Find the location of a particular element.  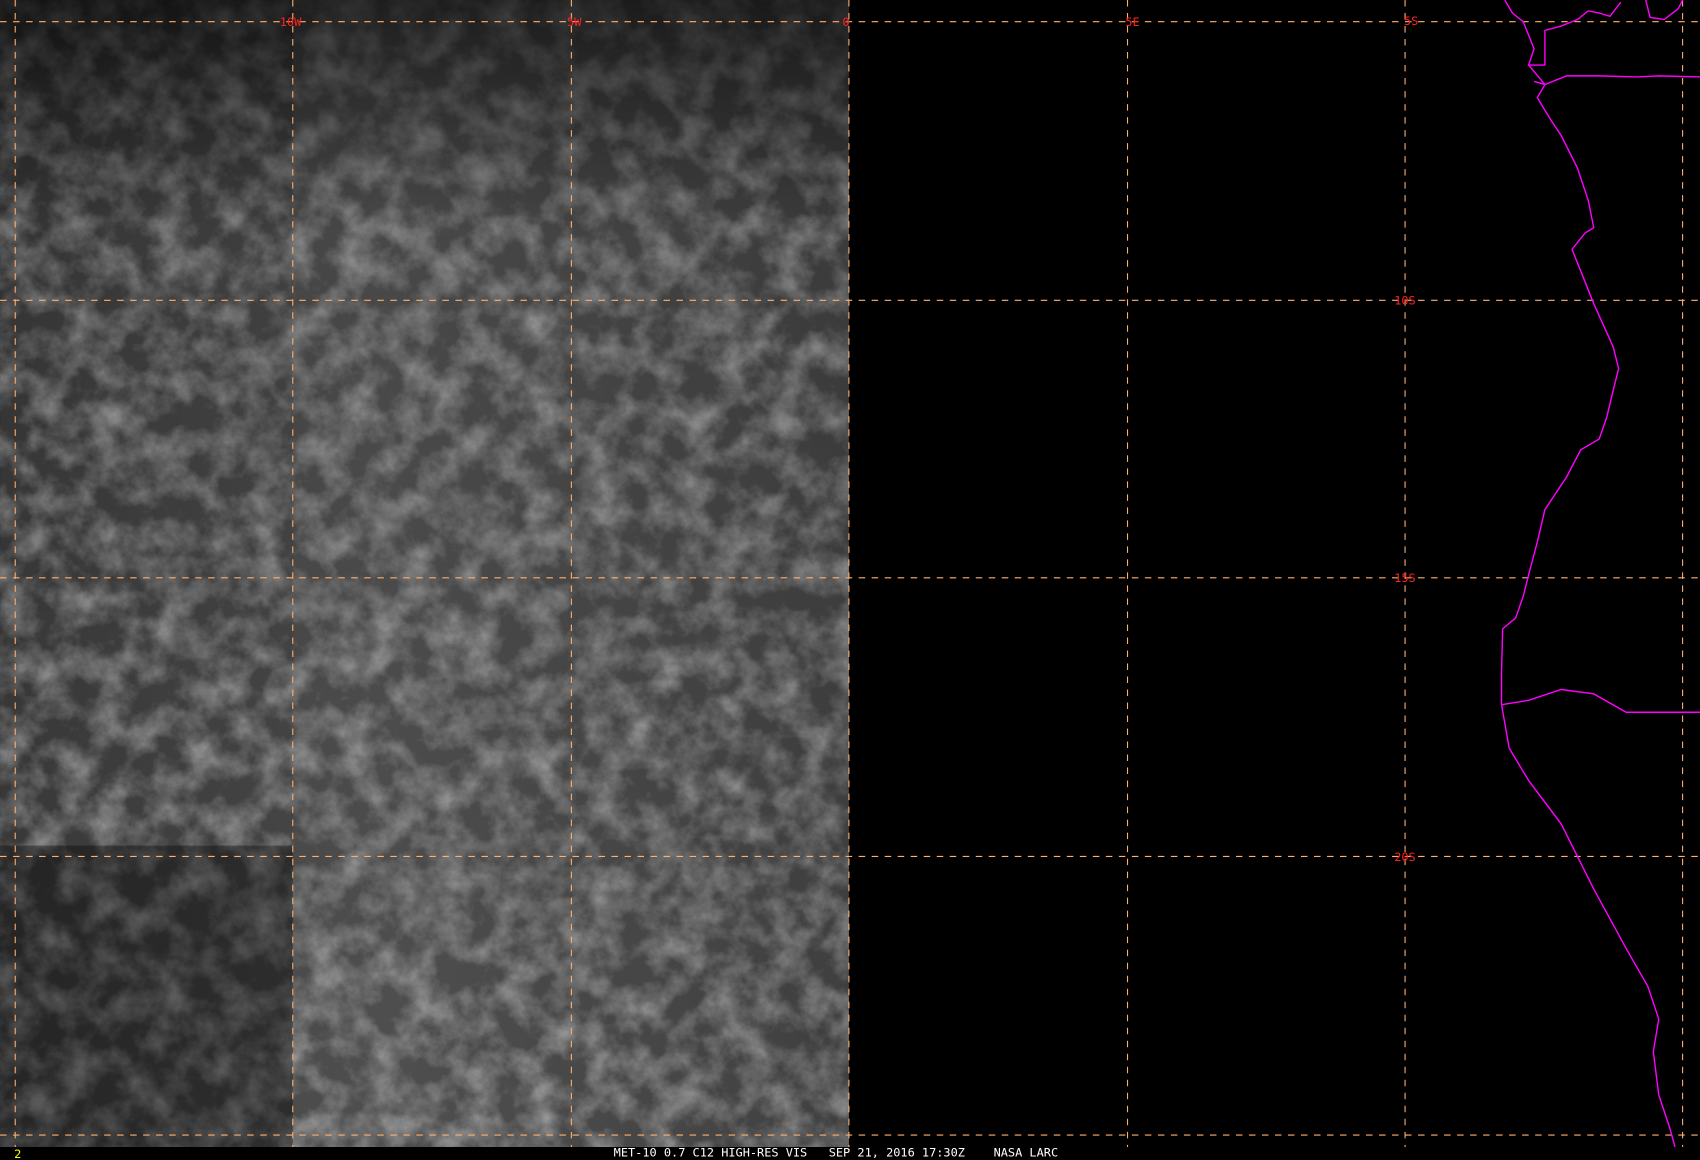

lon-label-5w: 5W is located at coordinates (574, 22).